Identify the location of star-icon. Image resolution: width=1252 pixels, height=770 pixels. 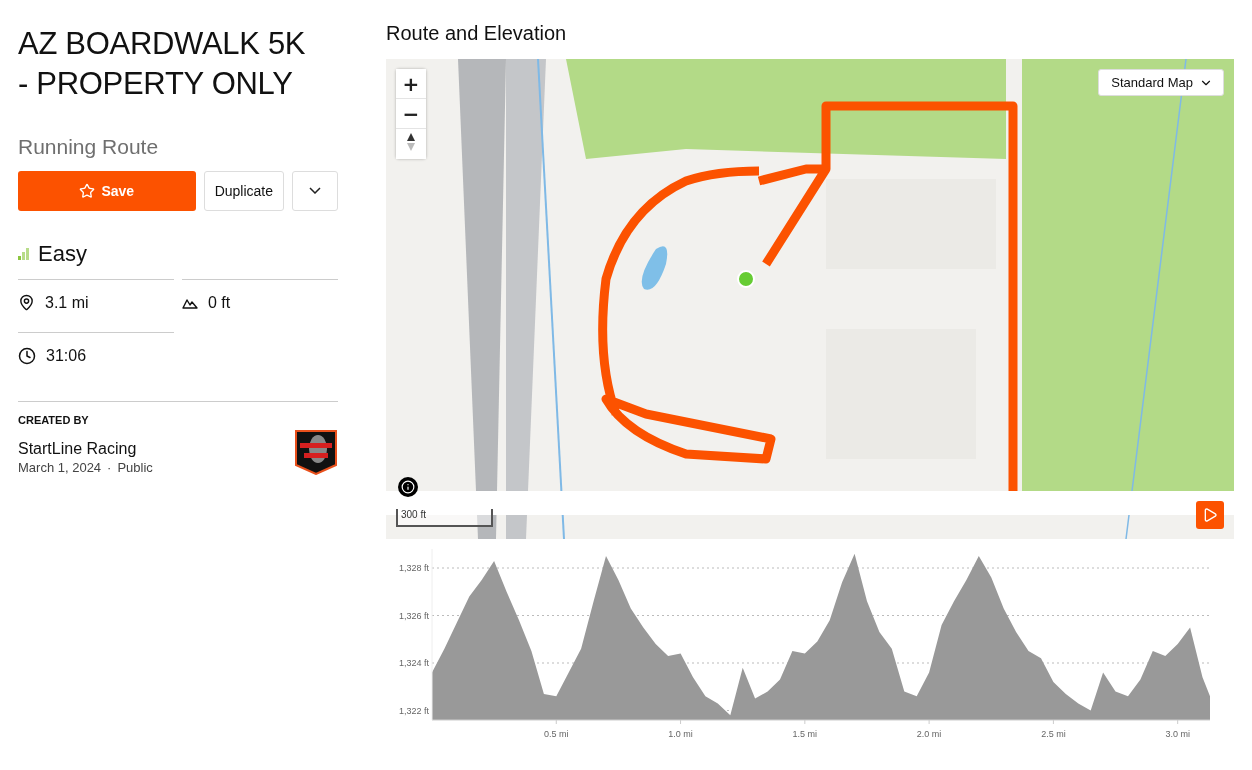
(87, 190).